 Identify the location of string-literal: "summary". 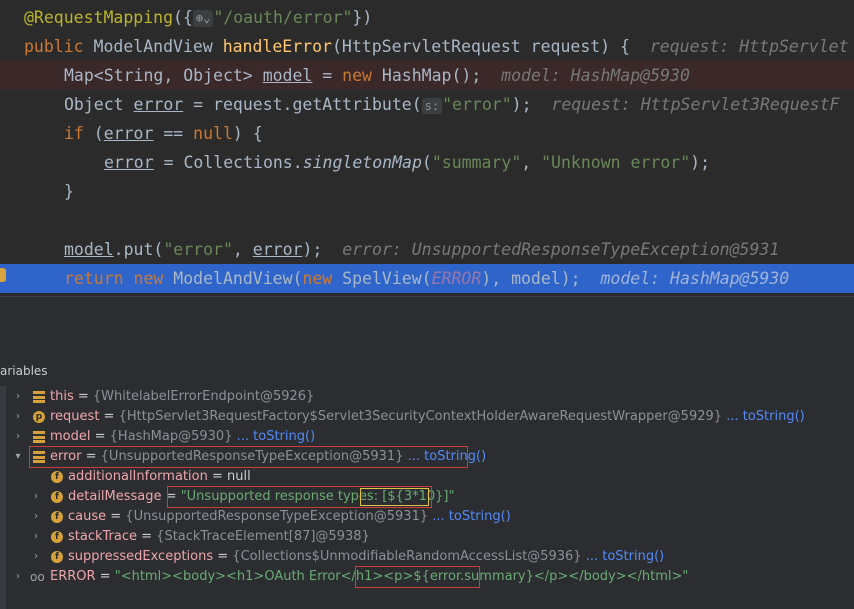
(476, 162).